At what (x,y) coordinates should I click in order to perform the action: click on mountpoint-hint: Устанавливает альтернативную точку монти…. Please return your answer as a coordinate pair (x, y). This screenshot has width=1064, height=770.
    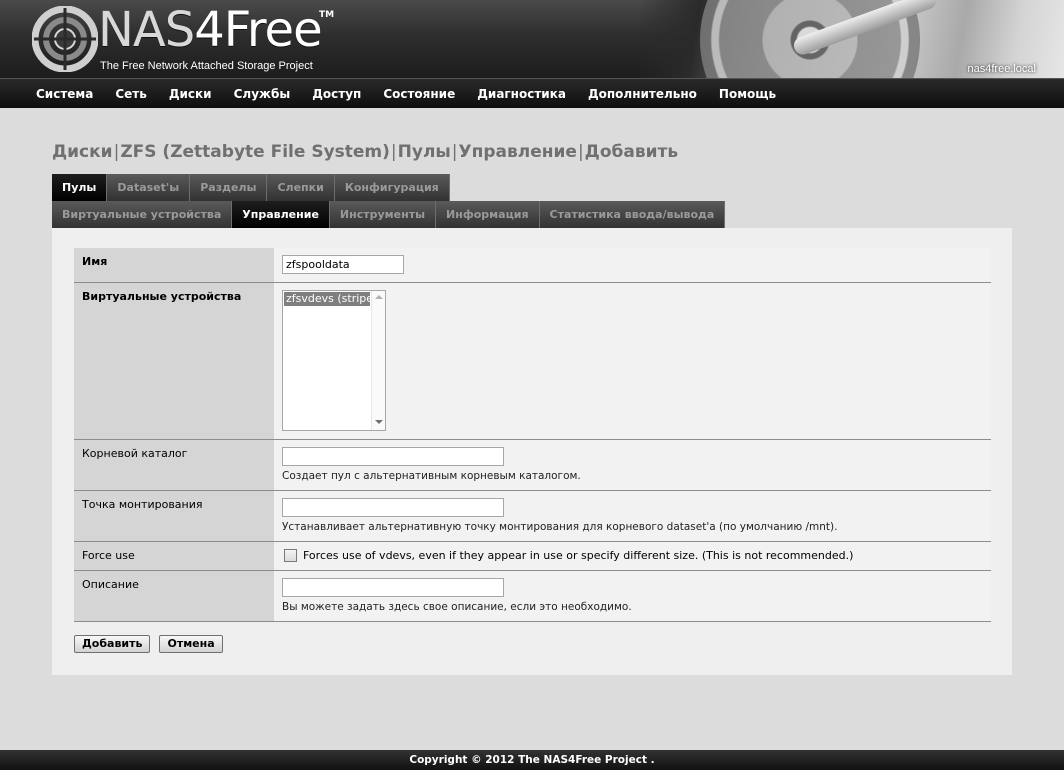
    Looking at the image, I should click on (560, 527).